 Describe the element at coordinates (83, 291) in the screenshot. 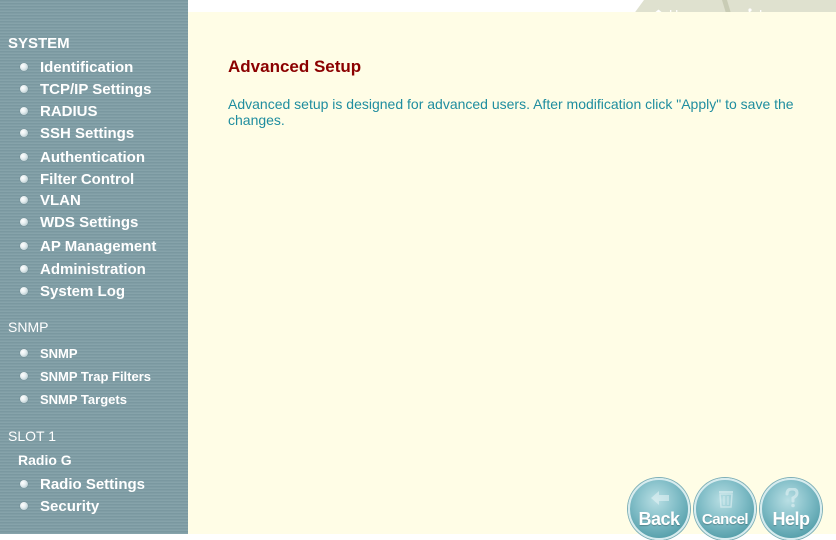

I see `sidebar-item-label: System Log` at that location.